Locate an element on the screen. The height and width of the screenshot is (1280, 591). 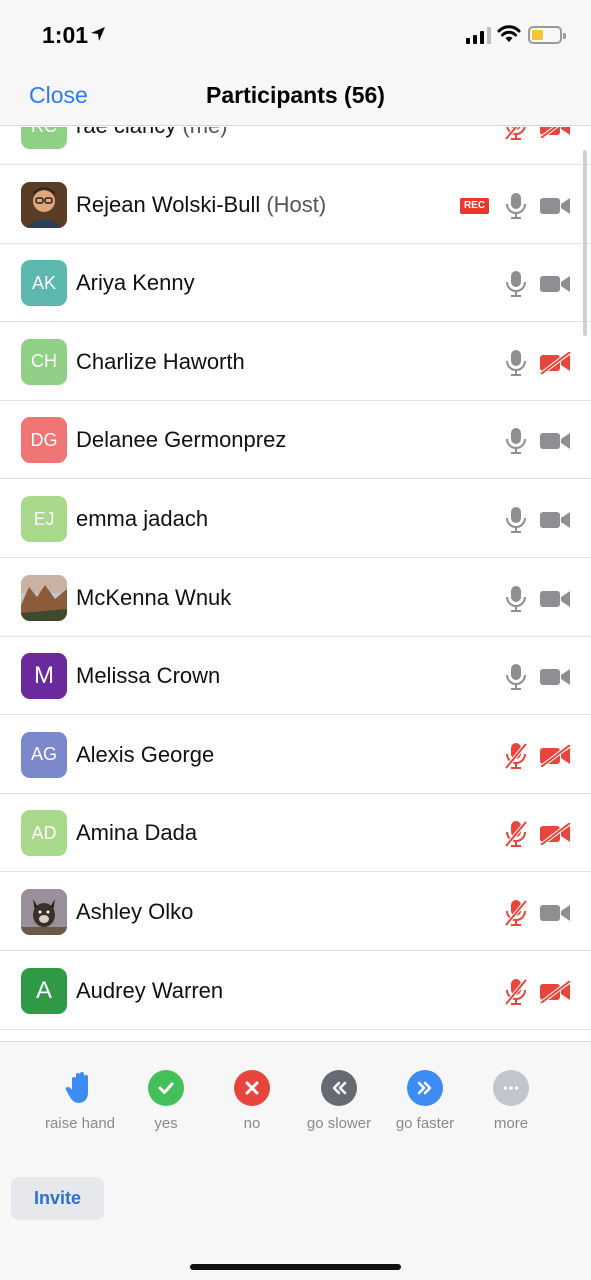
participant-row: EJ emma jadach is located at coordinates (295, 519).